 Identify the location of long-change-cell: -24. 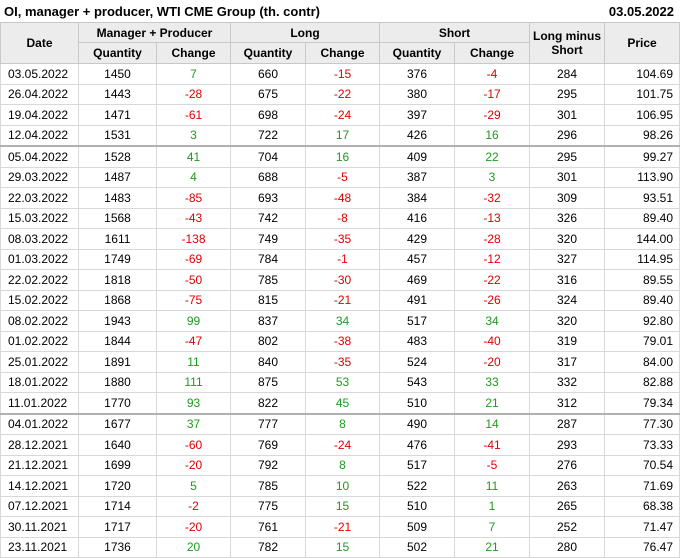
(342, 115).